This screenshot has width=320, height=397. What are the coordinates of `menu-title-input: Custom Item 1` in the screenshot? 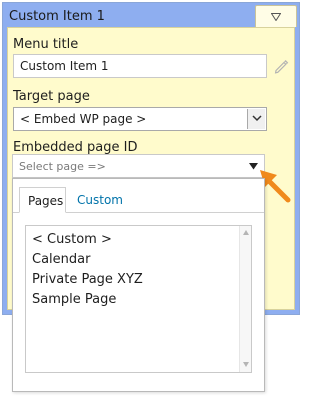 It's located at (140, 66).